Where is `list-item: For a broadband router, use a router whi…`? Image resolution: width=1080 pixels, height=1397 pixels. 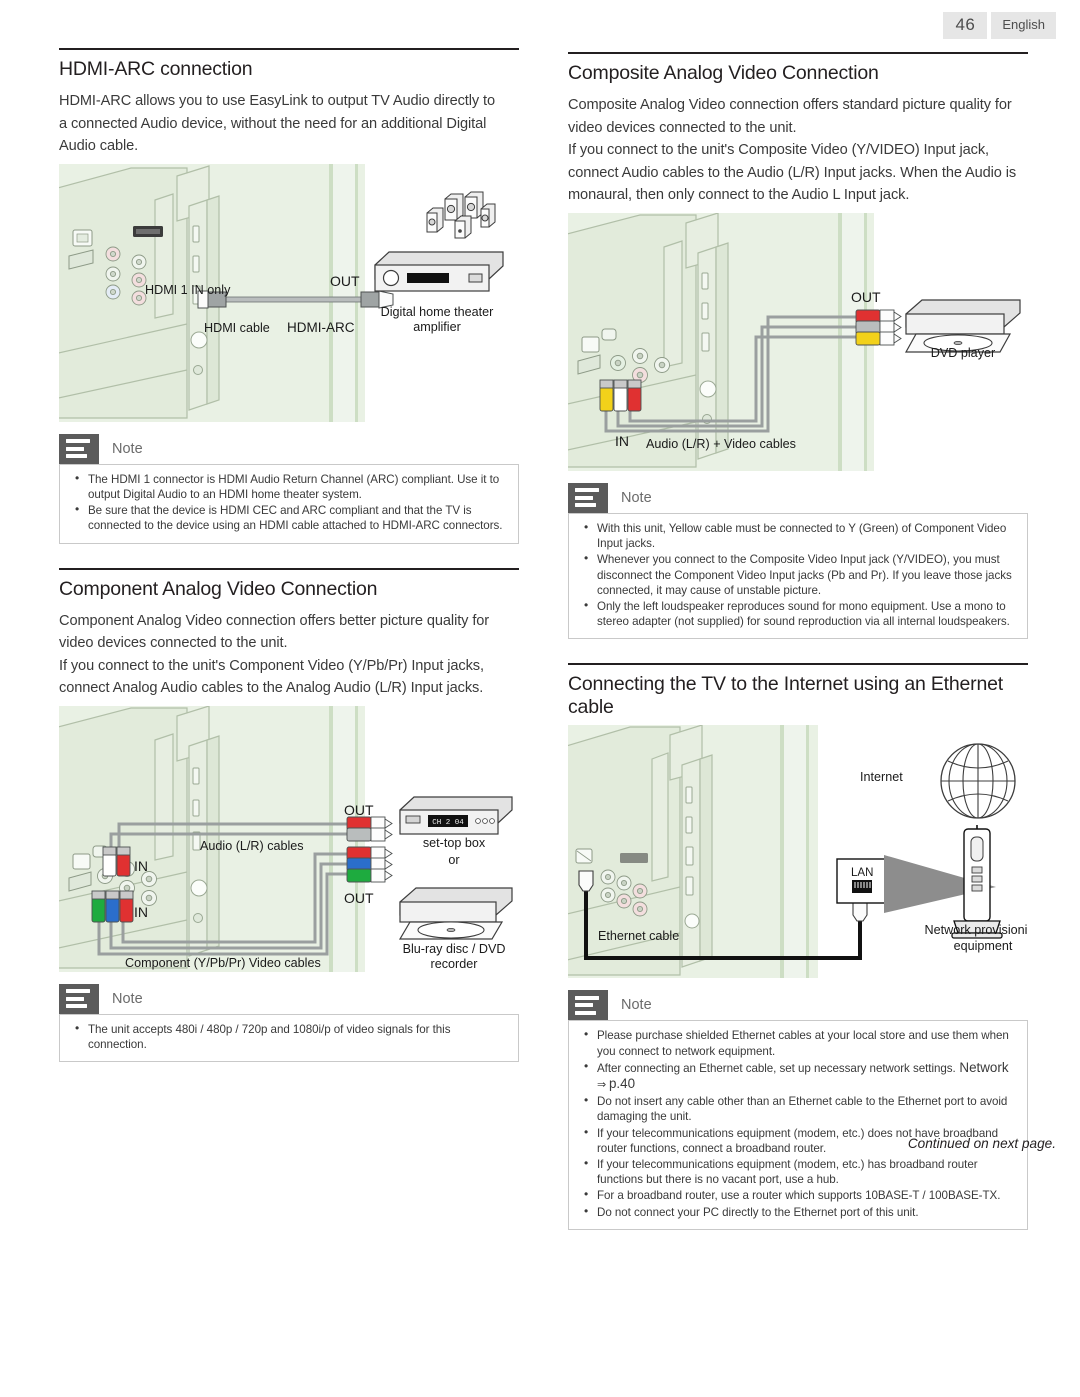 list-item: For a broadband router, use a router whi… is located at coordinates (796, 1195).